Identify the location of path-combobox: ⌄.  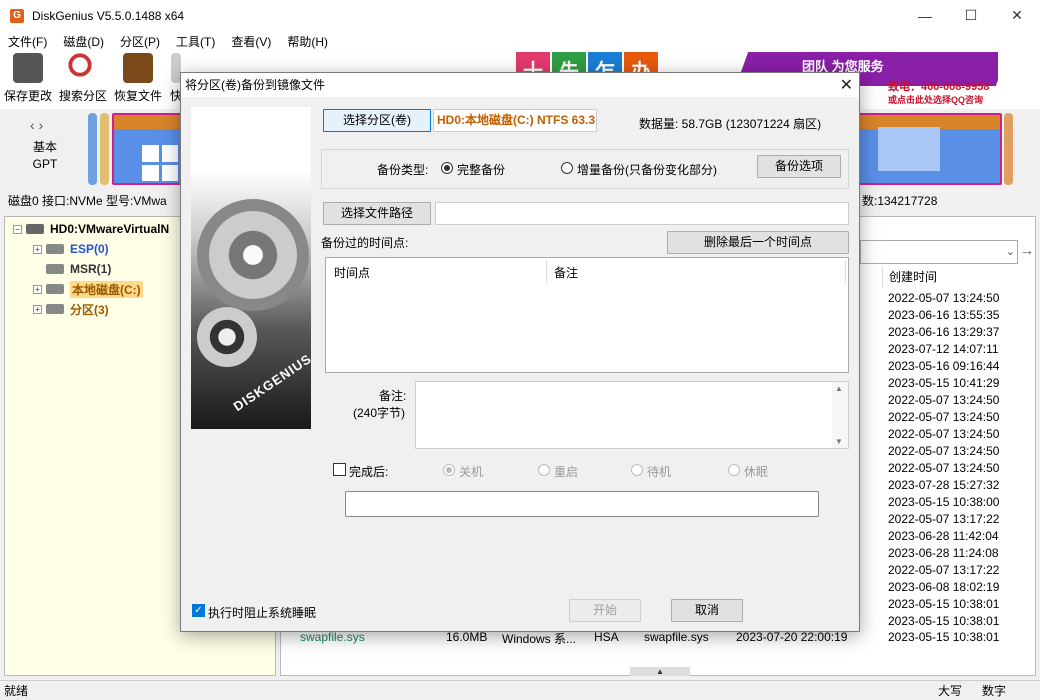
(939, 252).